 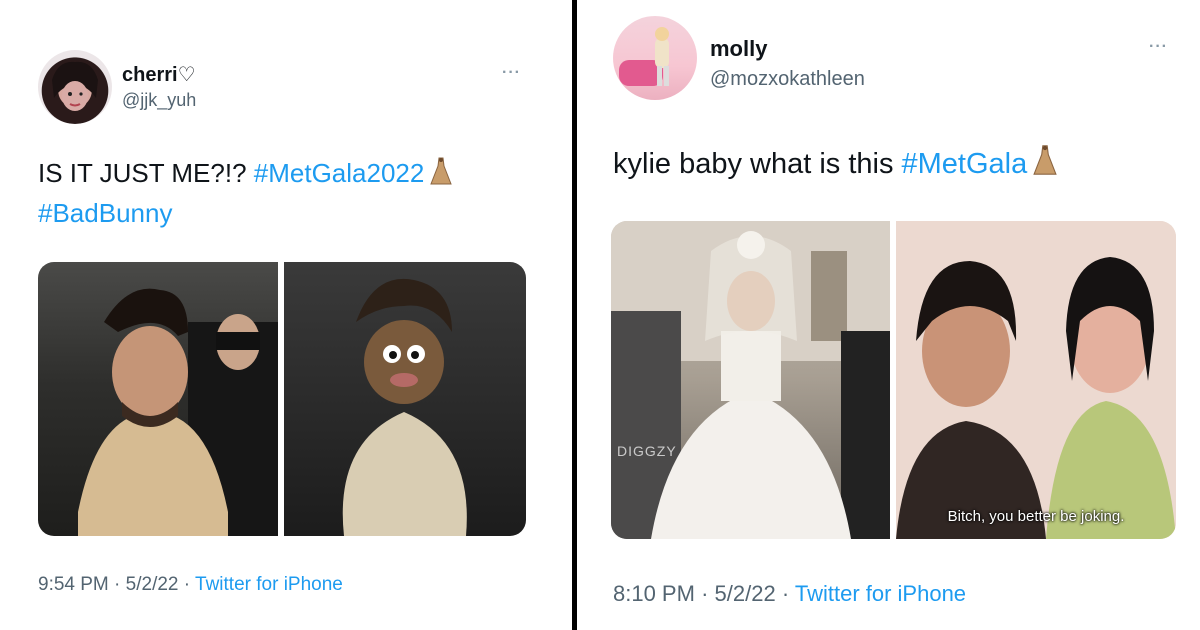 What do you see at coordinates (73, 584) in the screenshot?
I see `tweet-time: 9:54 PM` at bounding box center [73, 584].